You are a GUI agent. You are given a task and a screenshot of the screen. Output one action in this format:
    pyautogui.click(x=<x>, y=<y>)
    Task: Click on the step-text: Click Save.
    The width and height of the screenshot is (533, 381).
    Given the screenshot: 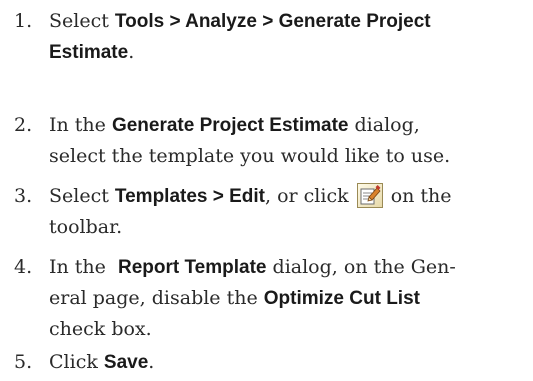 What is the action you would take?
    pyautogui.click(x=290, y=362)
    